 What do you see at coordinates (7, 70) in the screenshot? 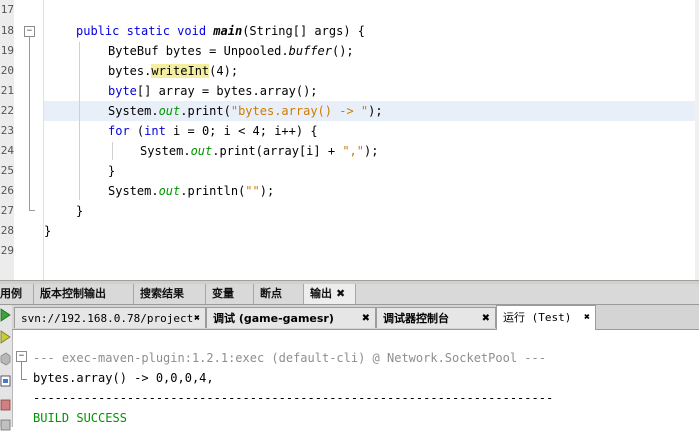
I see `line-number: 20` at bounding box center [7, 70].